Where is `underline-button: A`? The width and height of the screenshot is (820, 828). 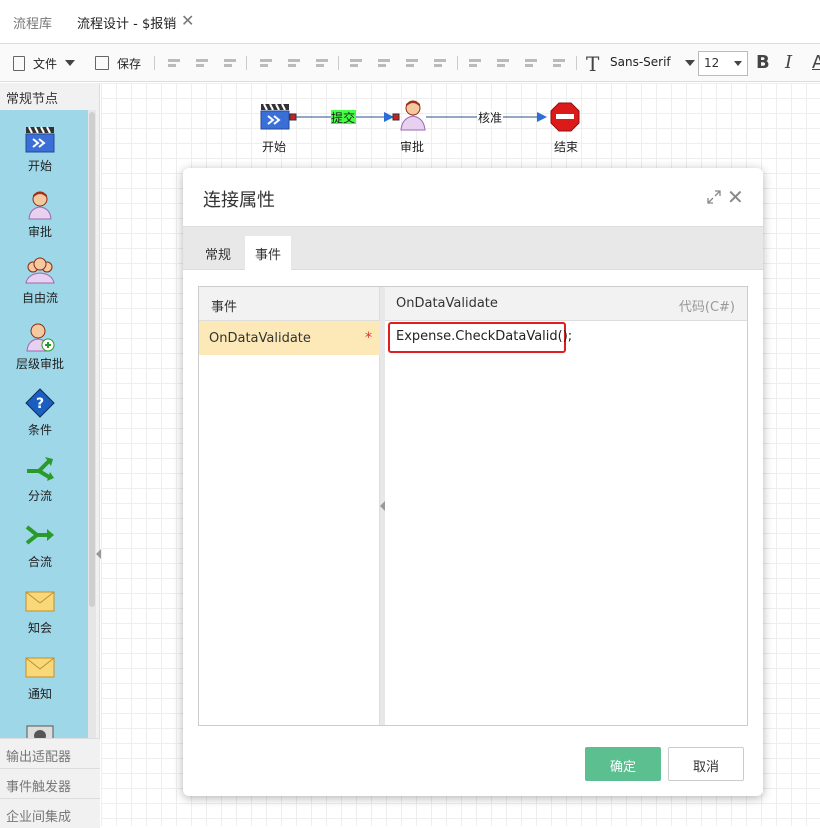
underline-button: A is located at coordinates (816, 62).